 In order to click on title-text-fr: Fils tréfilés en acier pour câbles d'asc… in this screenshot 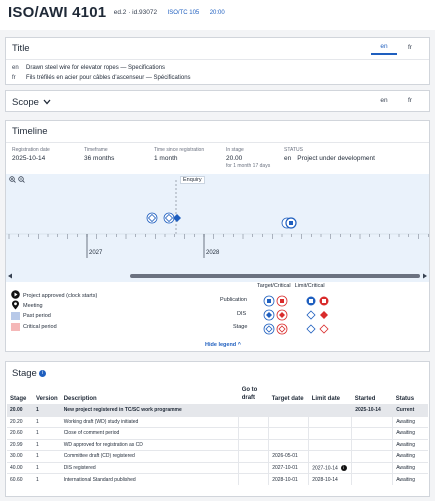, I will do `click(108, 78)`.